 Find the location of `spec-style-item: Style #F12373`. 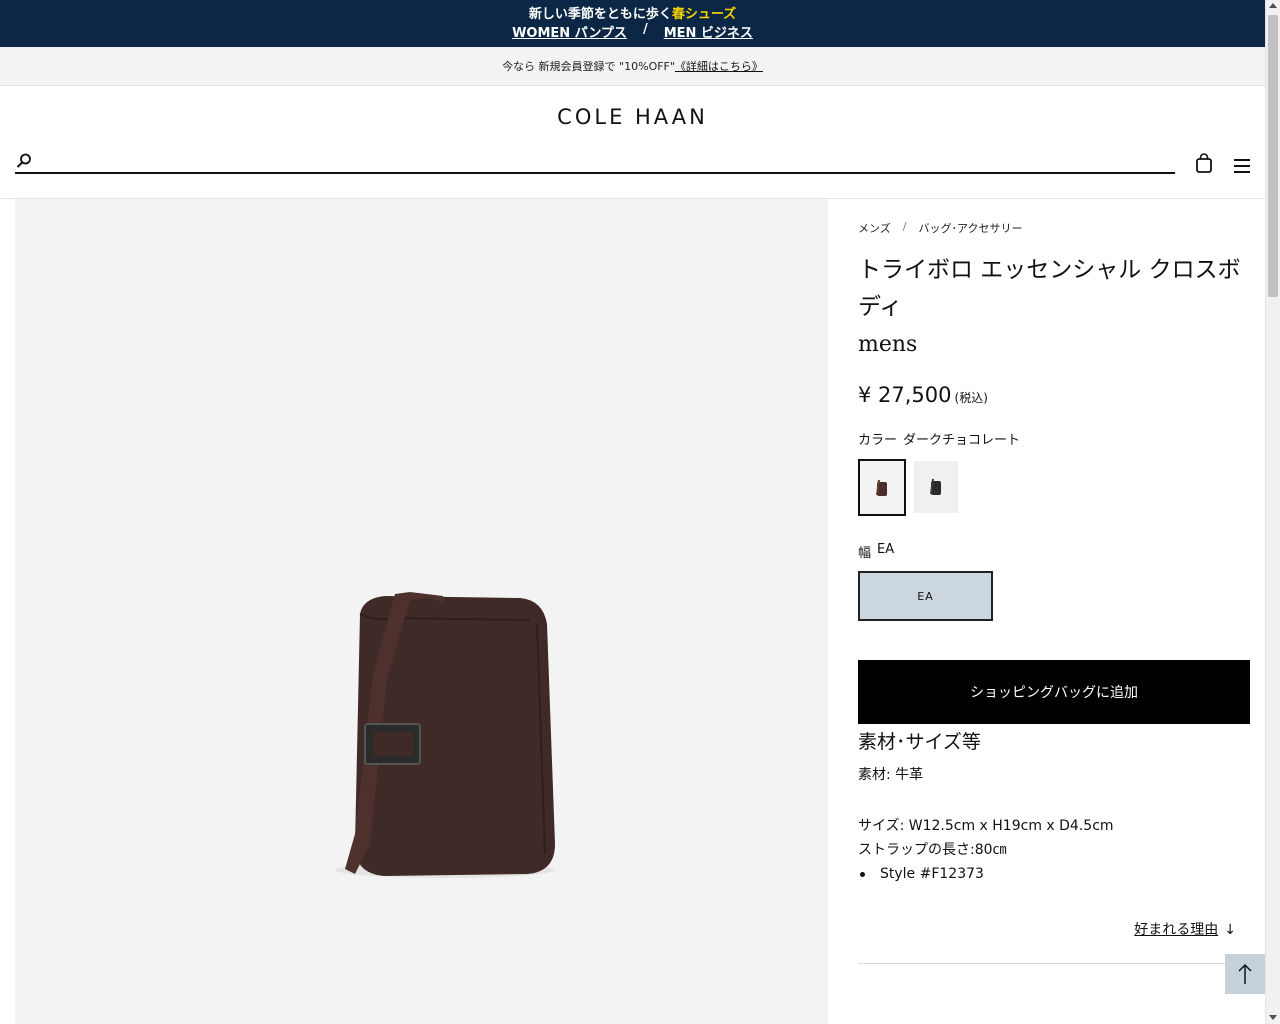

spec-style-item: Style #F12373 is located at coordinates (1054, 874).